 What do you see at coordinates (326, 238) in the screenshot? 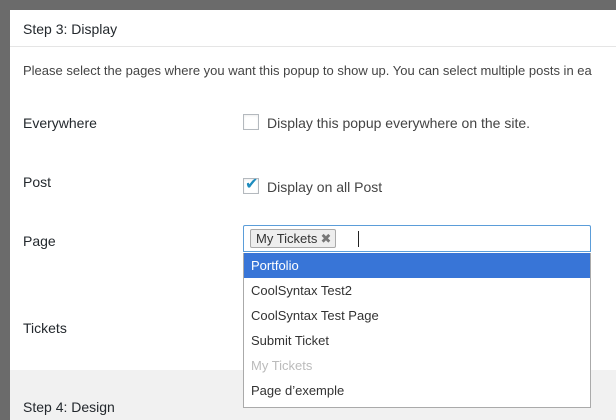
I see `remove-chip-icon: ✖` at bounding box center [326, 238].